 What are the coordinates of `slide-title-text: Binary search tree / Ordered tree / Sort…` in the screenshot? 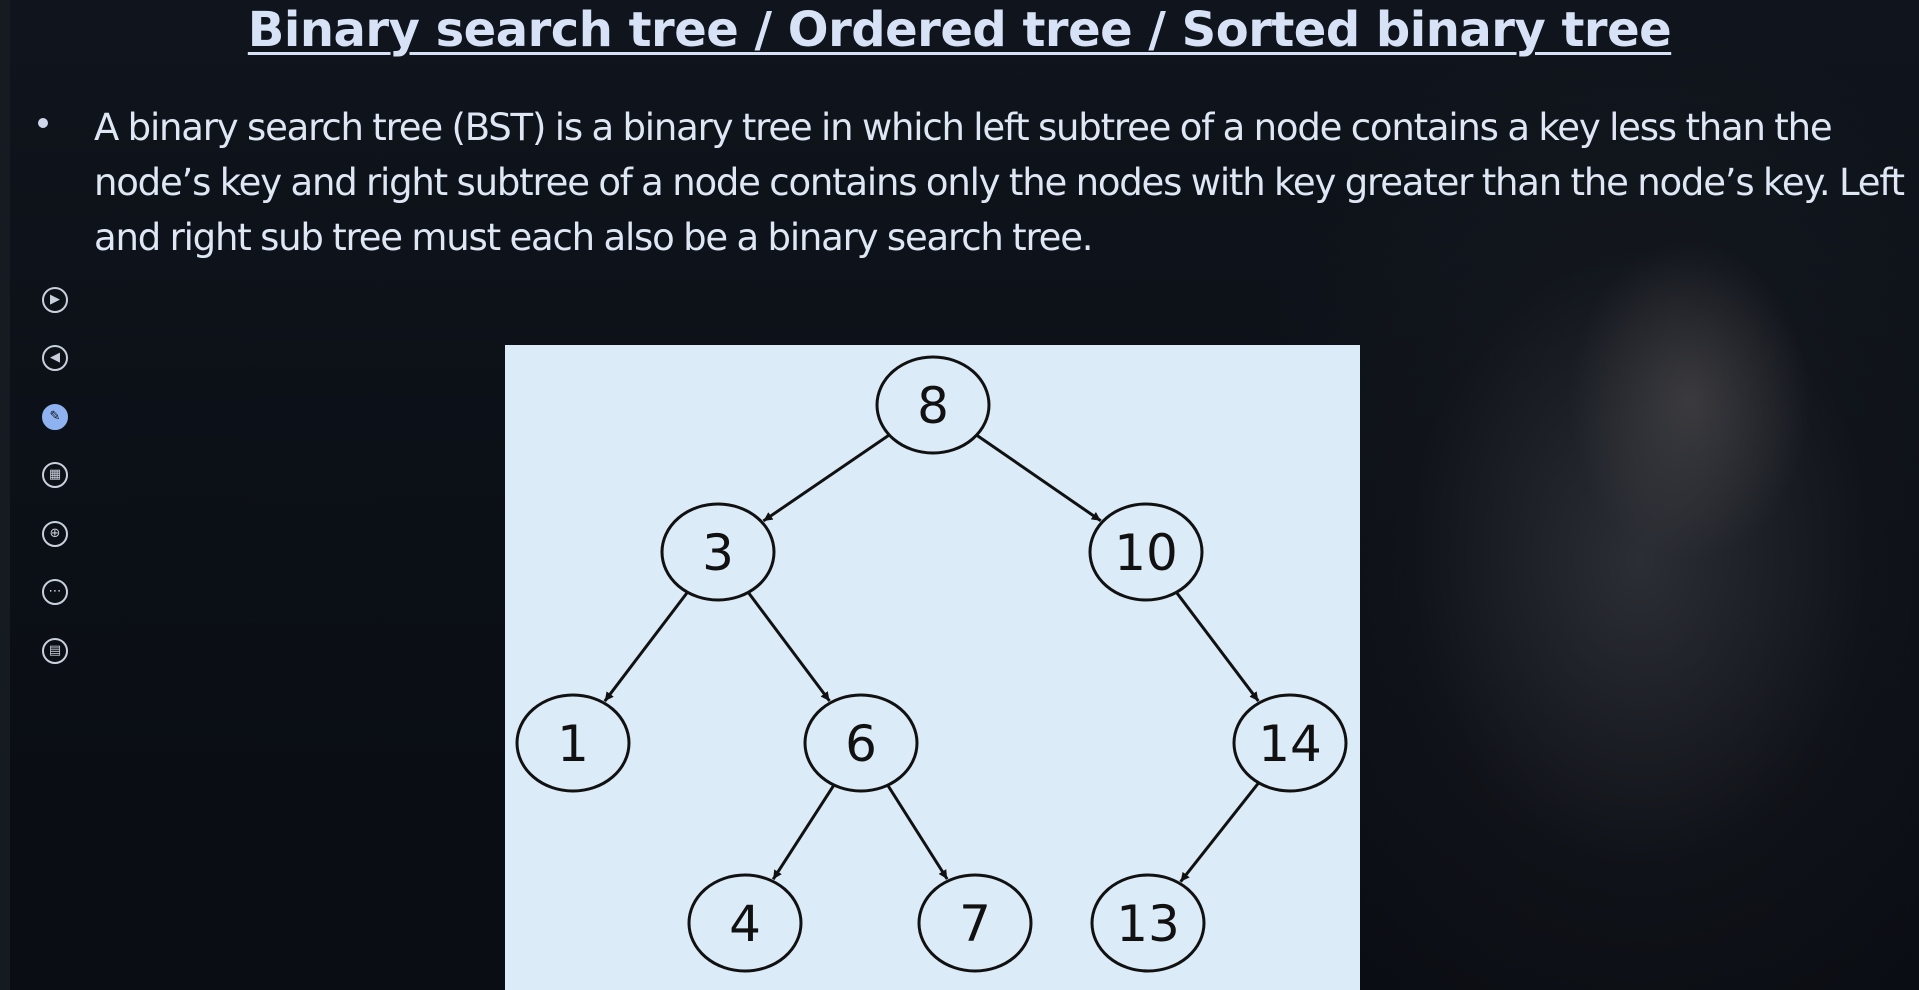 It's located at (959, 30).